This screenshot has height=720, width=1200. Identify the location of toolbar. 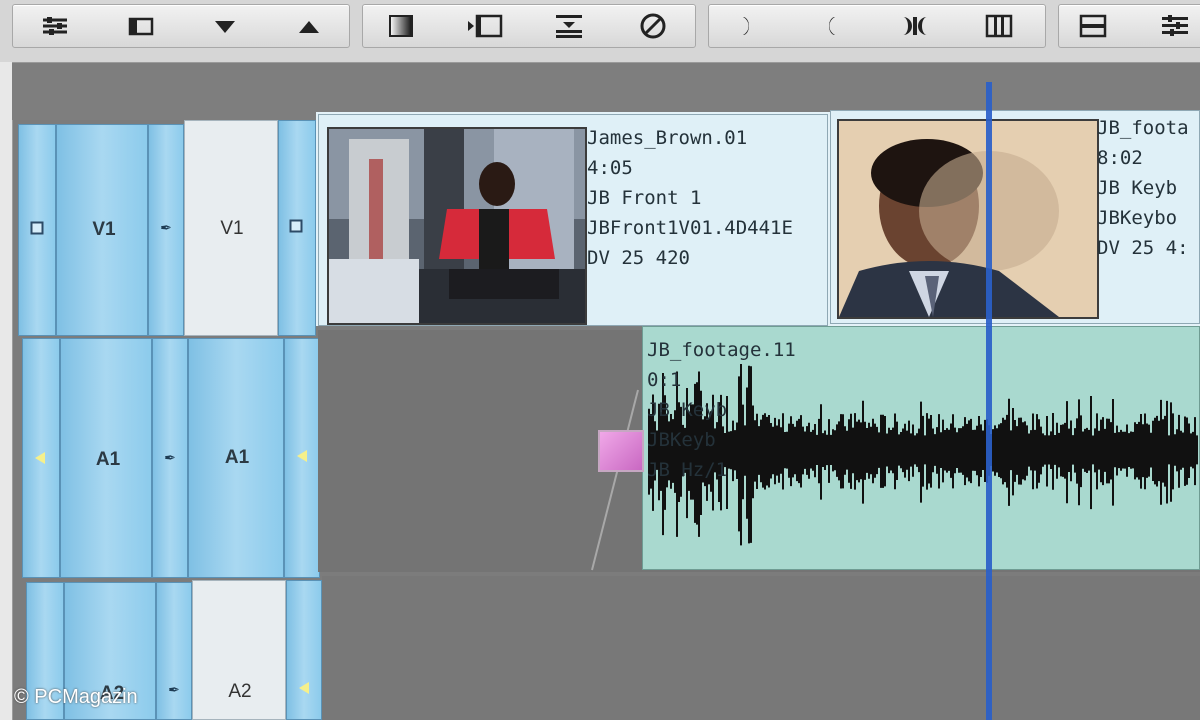
(600, 31).